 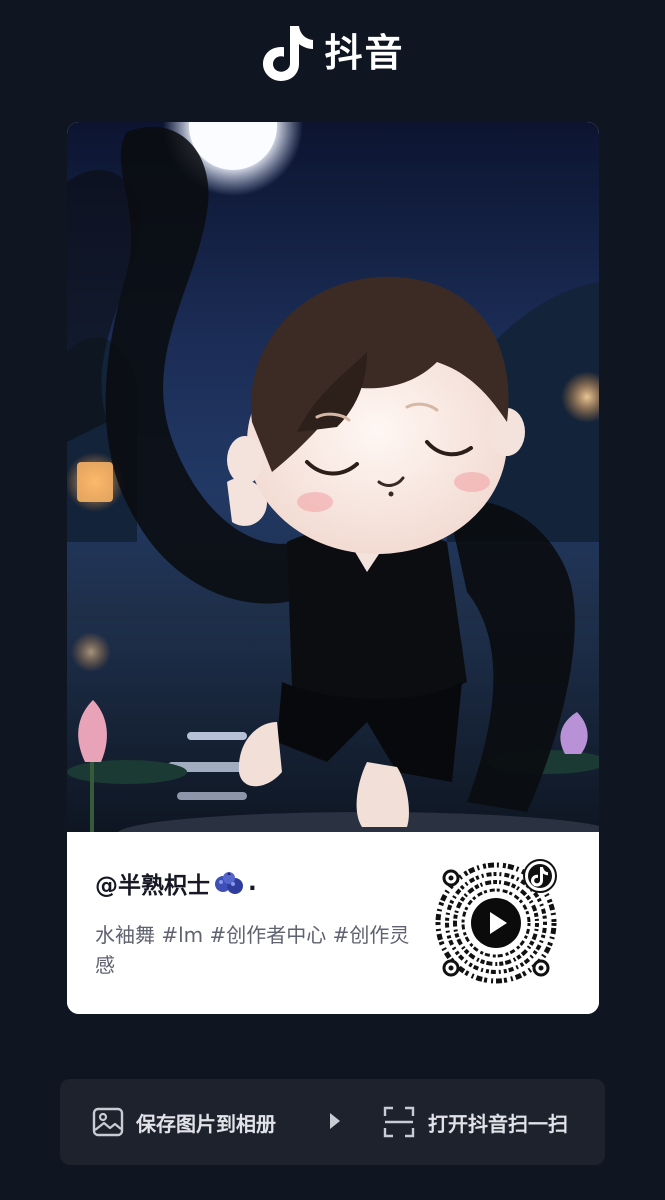 I want to click on douyin-logo: 抖音, so click(x=332, y=53).